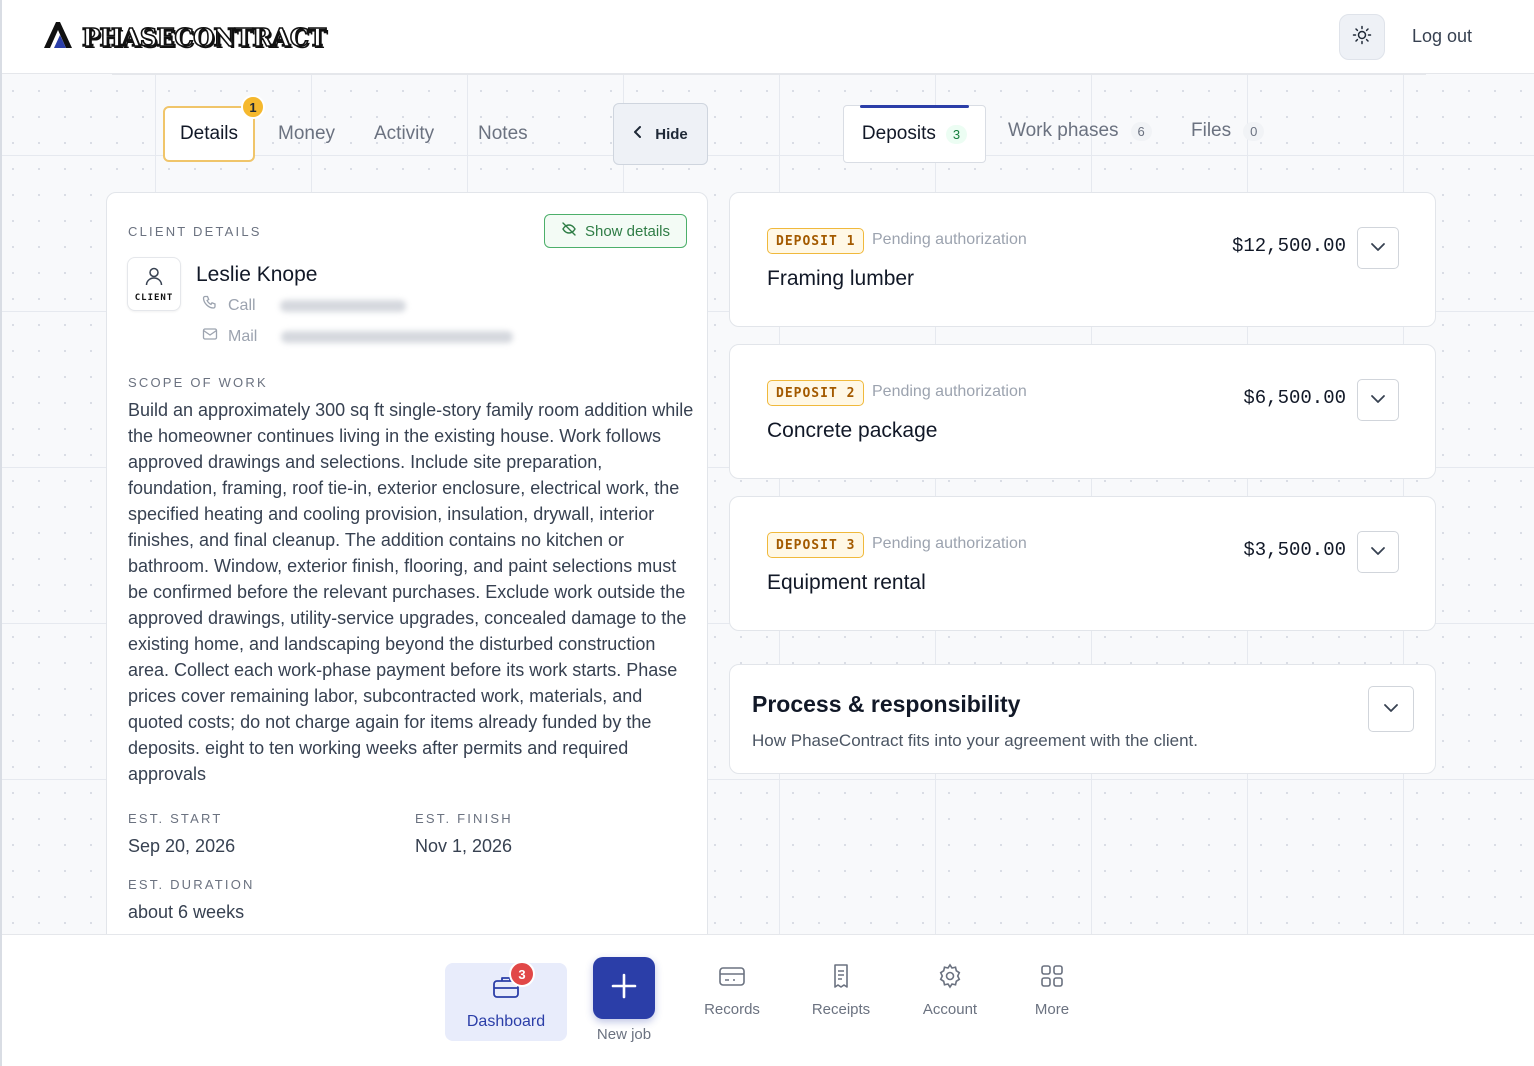  What do you see at coordinates (506, 1001) in the screenshot?
I see `nav-dashboard: Dashboard 3` at bounding box center [506, 1001].